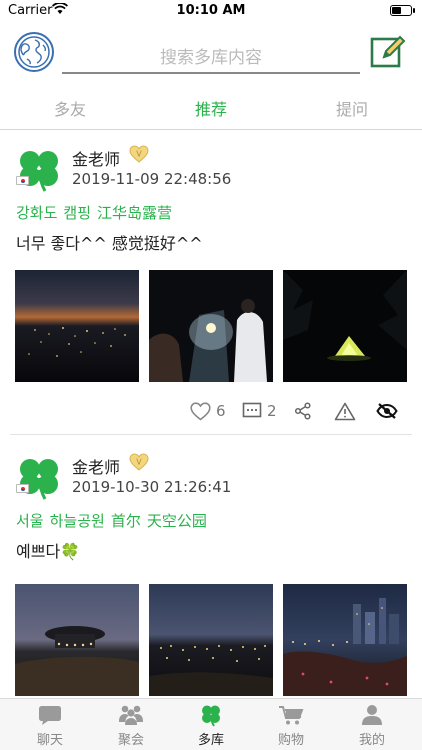 The height and width of the screenshot is (750, 422). I want to click on nav-label: 多库, so click(210, 740).